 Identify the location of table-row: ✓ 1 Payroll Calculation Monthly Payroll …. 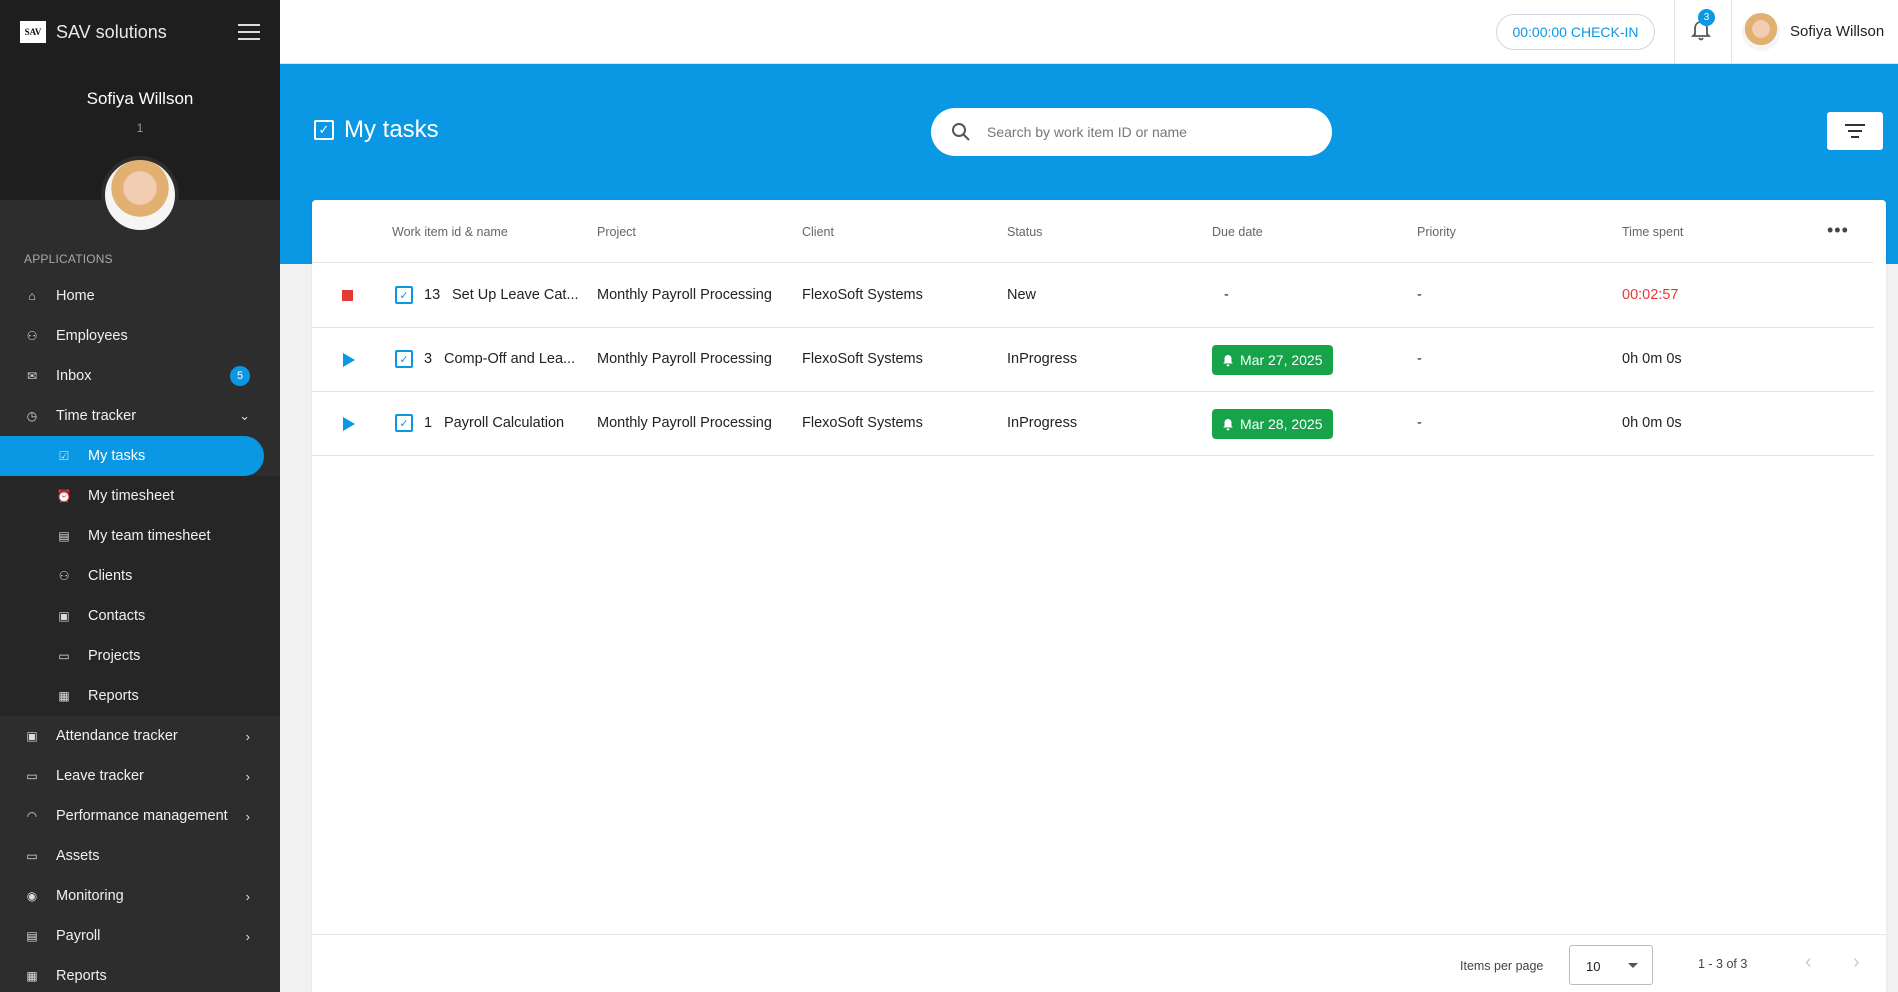
(1093, 424).